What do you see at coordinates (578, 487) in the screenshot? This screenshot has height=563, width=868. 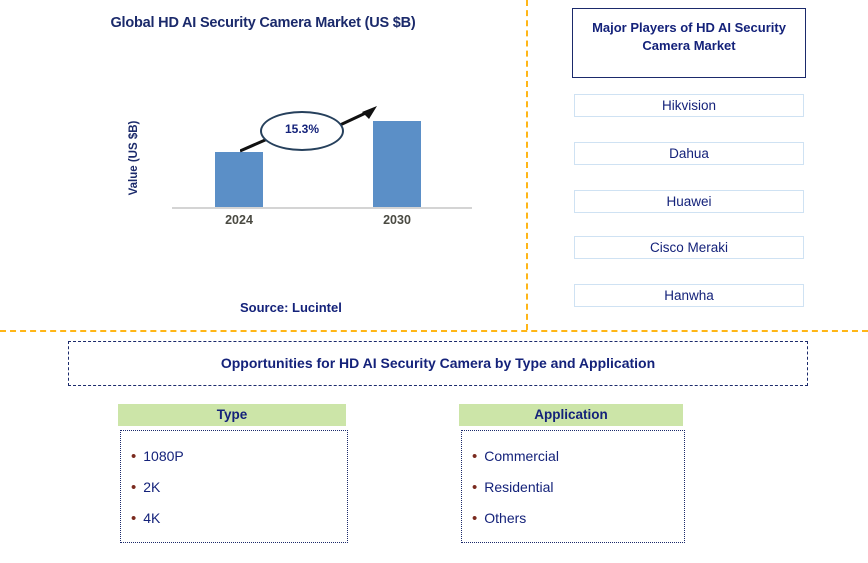 I see `list-item: • Residential` at bounding box center [578, 487].